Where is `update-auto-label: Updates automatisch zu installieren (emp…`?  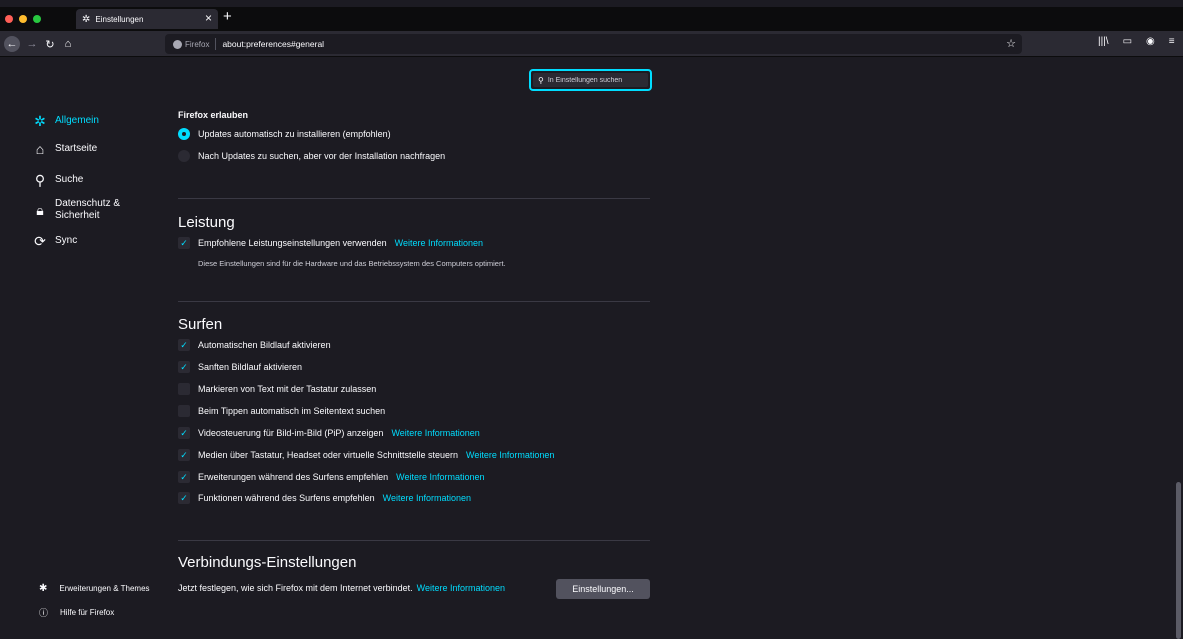
update-auto-label: Updates automatisch zu installieren (emp… is located at coordinates (294, 134).